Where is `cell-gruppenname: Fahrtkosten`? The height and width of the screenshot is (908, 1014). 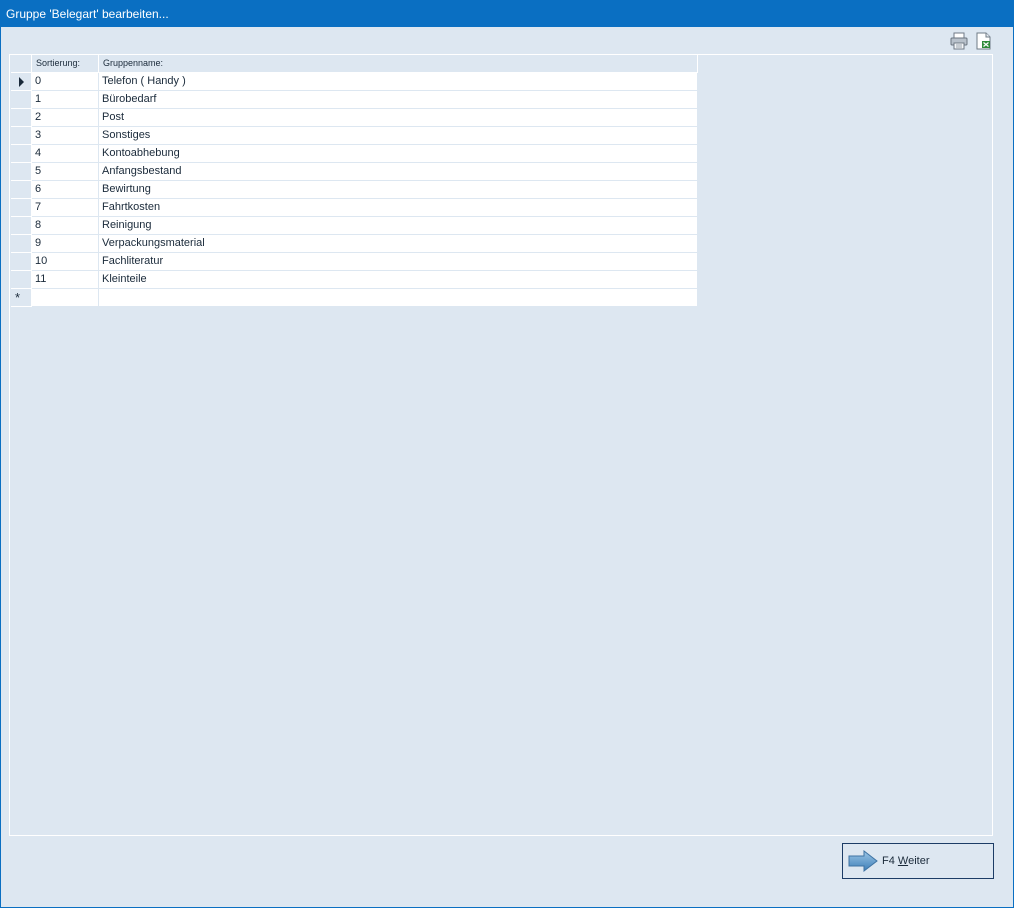 cell-gruppenname: Fahrtkosten is located at coordinates (398, 208).